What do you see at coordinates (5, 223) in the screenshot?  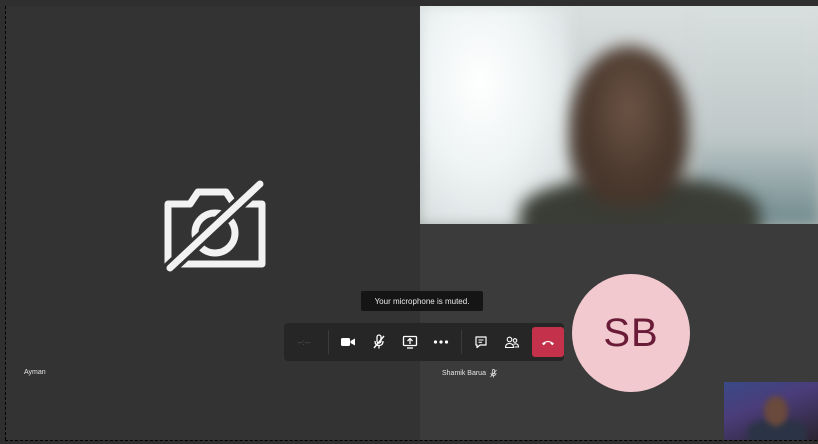 I see `dashed-border-left` at bounding box center [5, 223].